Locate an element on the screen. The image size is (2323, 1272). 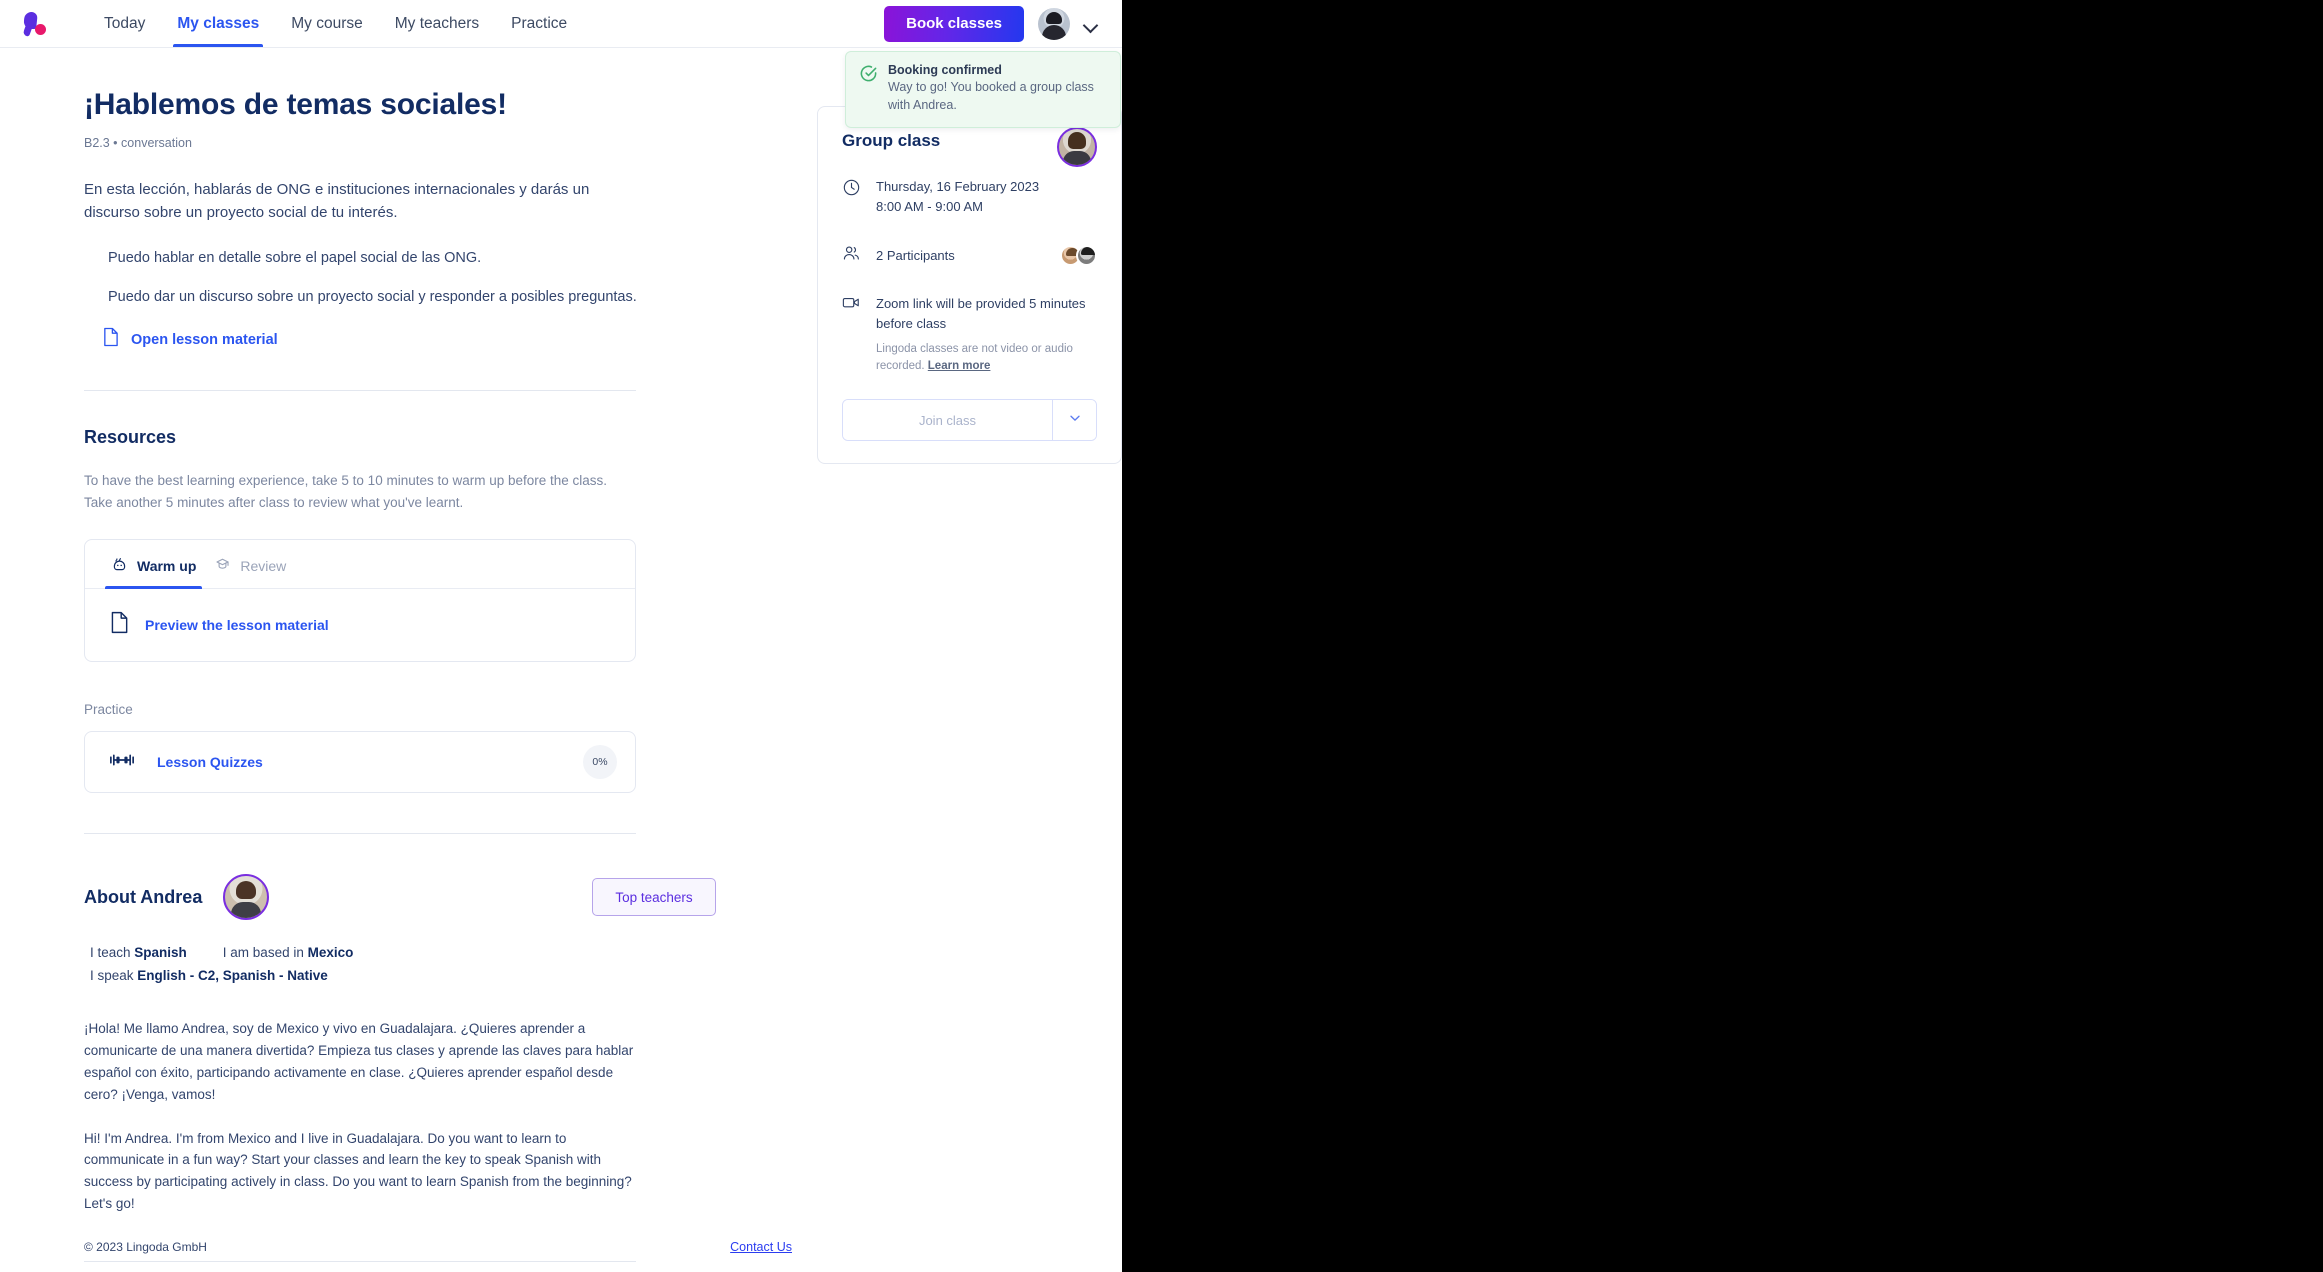
page-footer: © 2023 Lingoda GmbH Contact Us is located at coordinates (561, 1247).